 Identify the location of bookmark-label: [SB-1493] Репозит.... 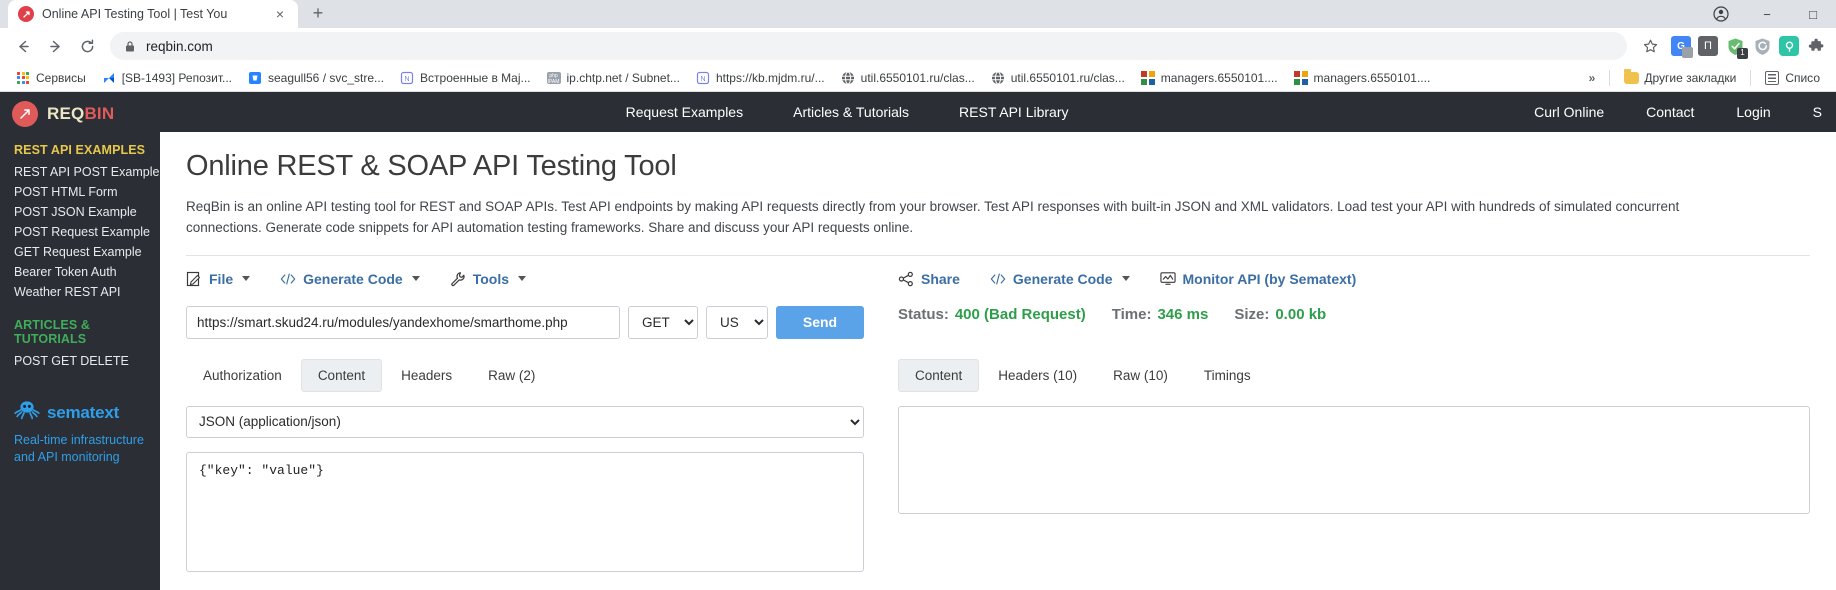
(176, 77).